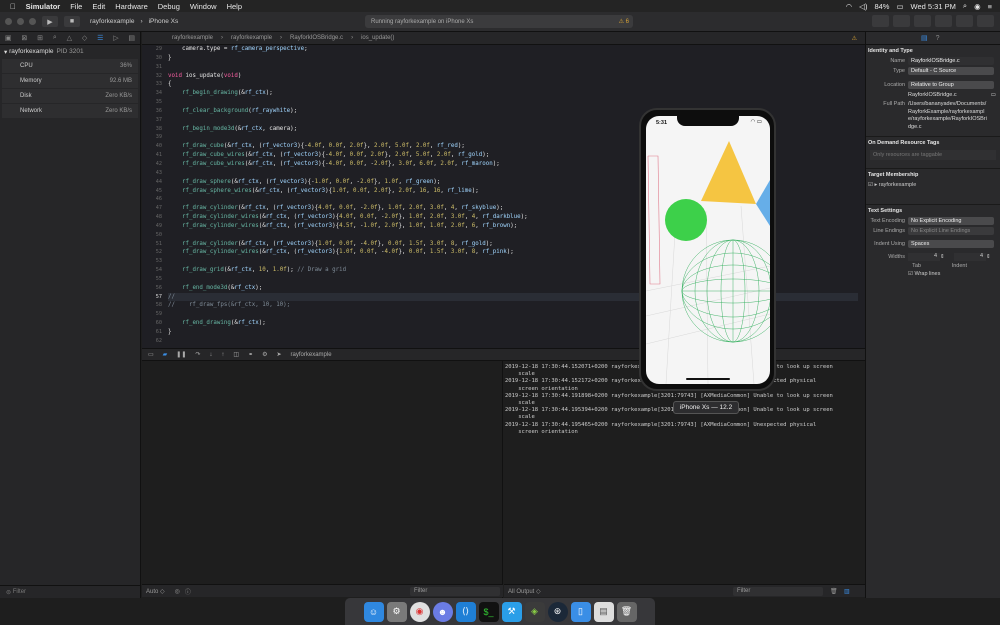 This screenshot has height=625, width=1000. I want to click on menu-list-icon: ≡, so click(990, 6).